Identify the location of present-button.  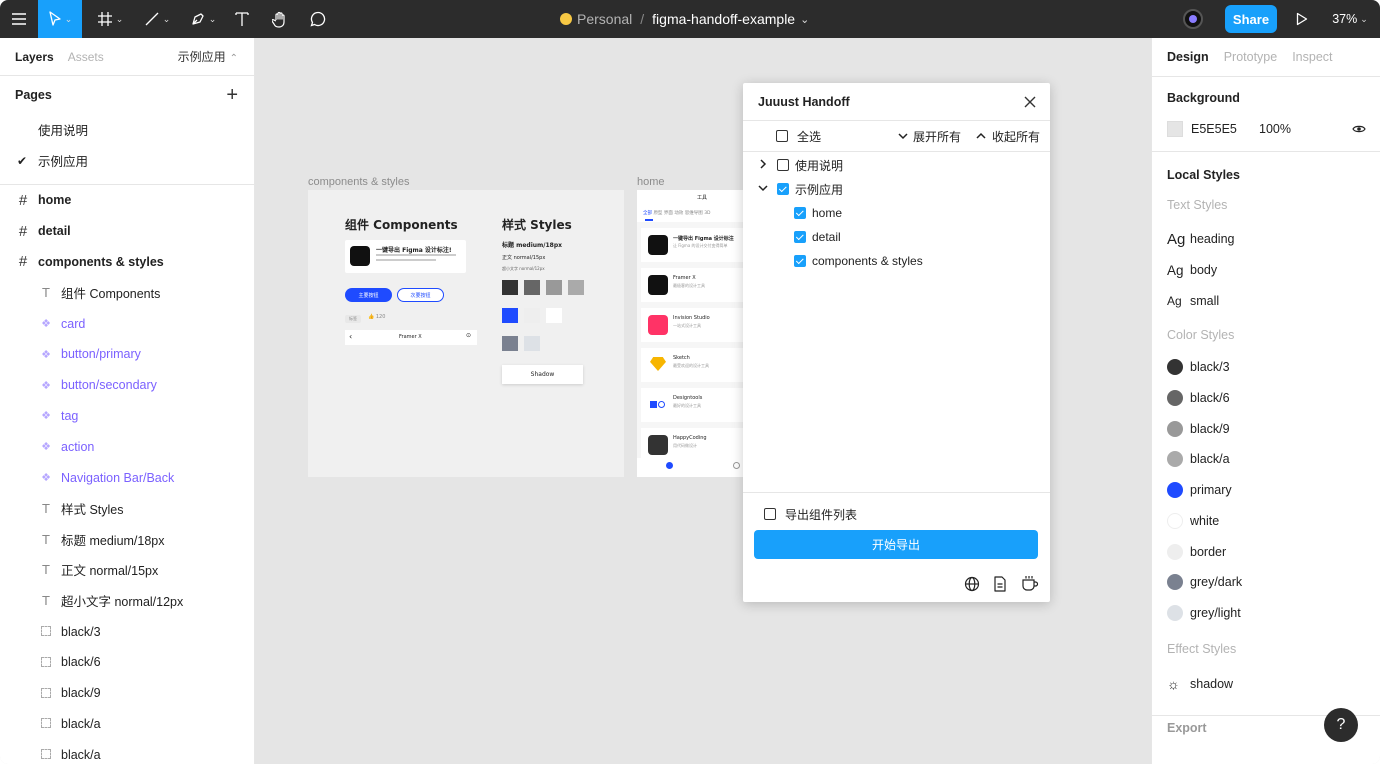
(1302, 19).